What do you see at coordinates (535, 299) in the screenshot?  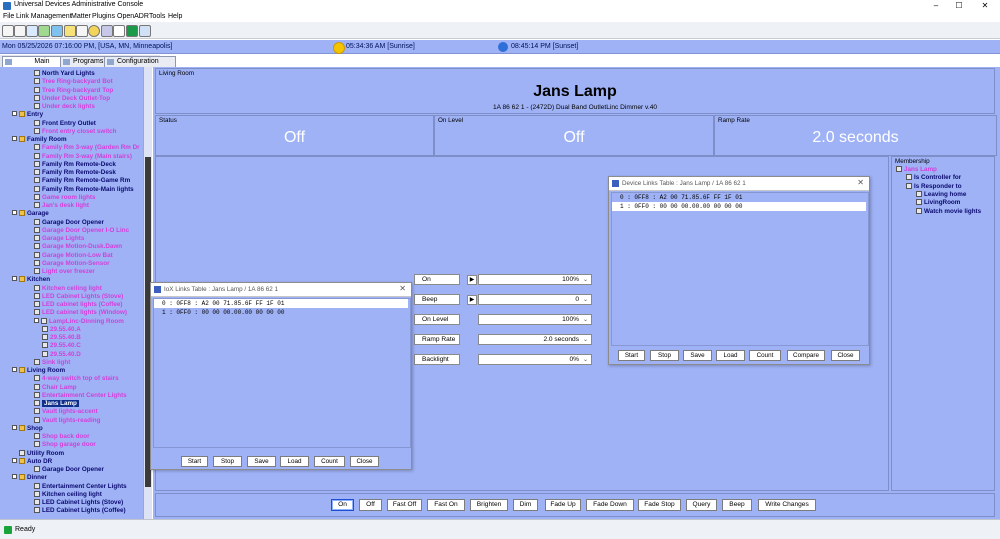 I see `property-select-1: 0 ⌄` at bounding box center [535, 299].